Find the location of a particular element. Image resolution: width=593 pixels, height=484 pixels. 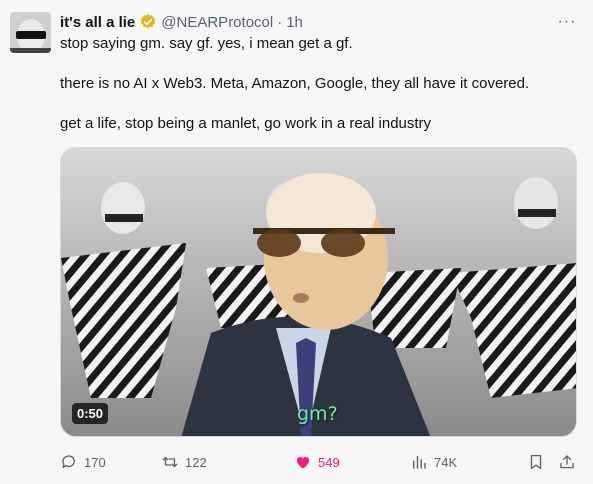

views-button: 74K is located at coordinates (433, 462).